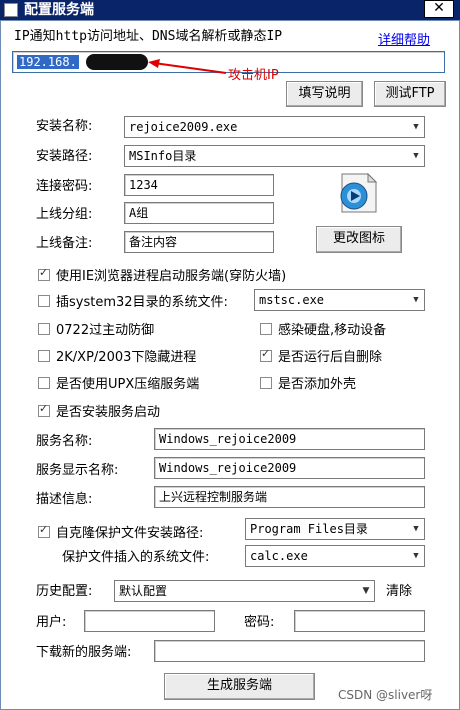  Describe the element at coordinates (64, 156) in the screenshot. I see `install-path-label: 安装路径:` at that location.